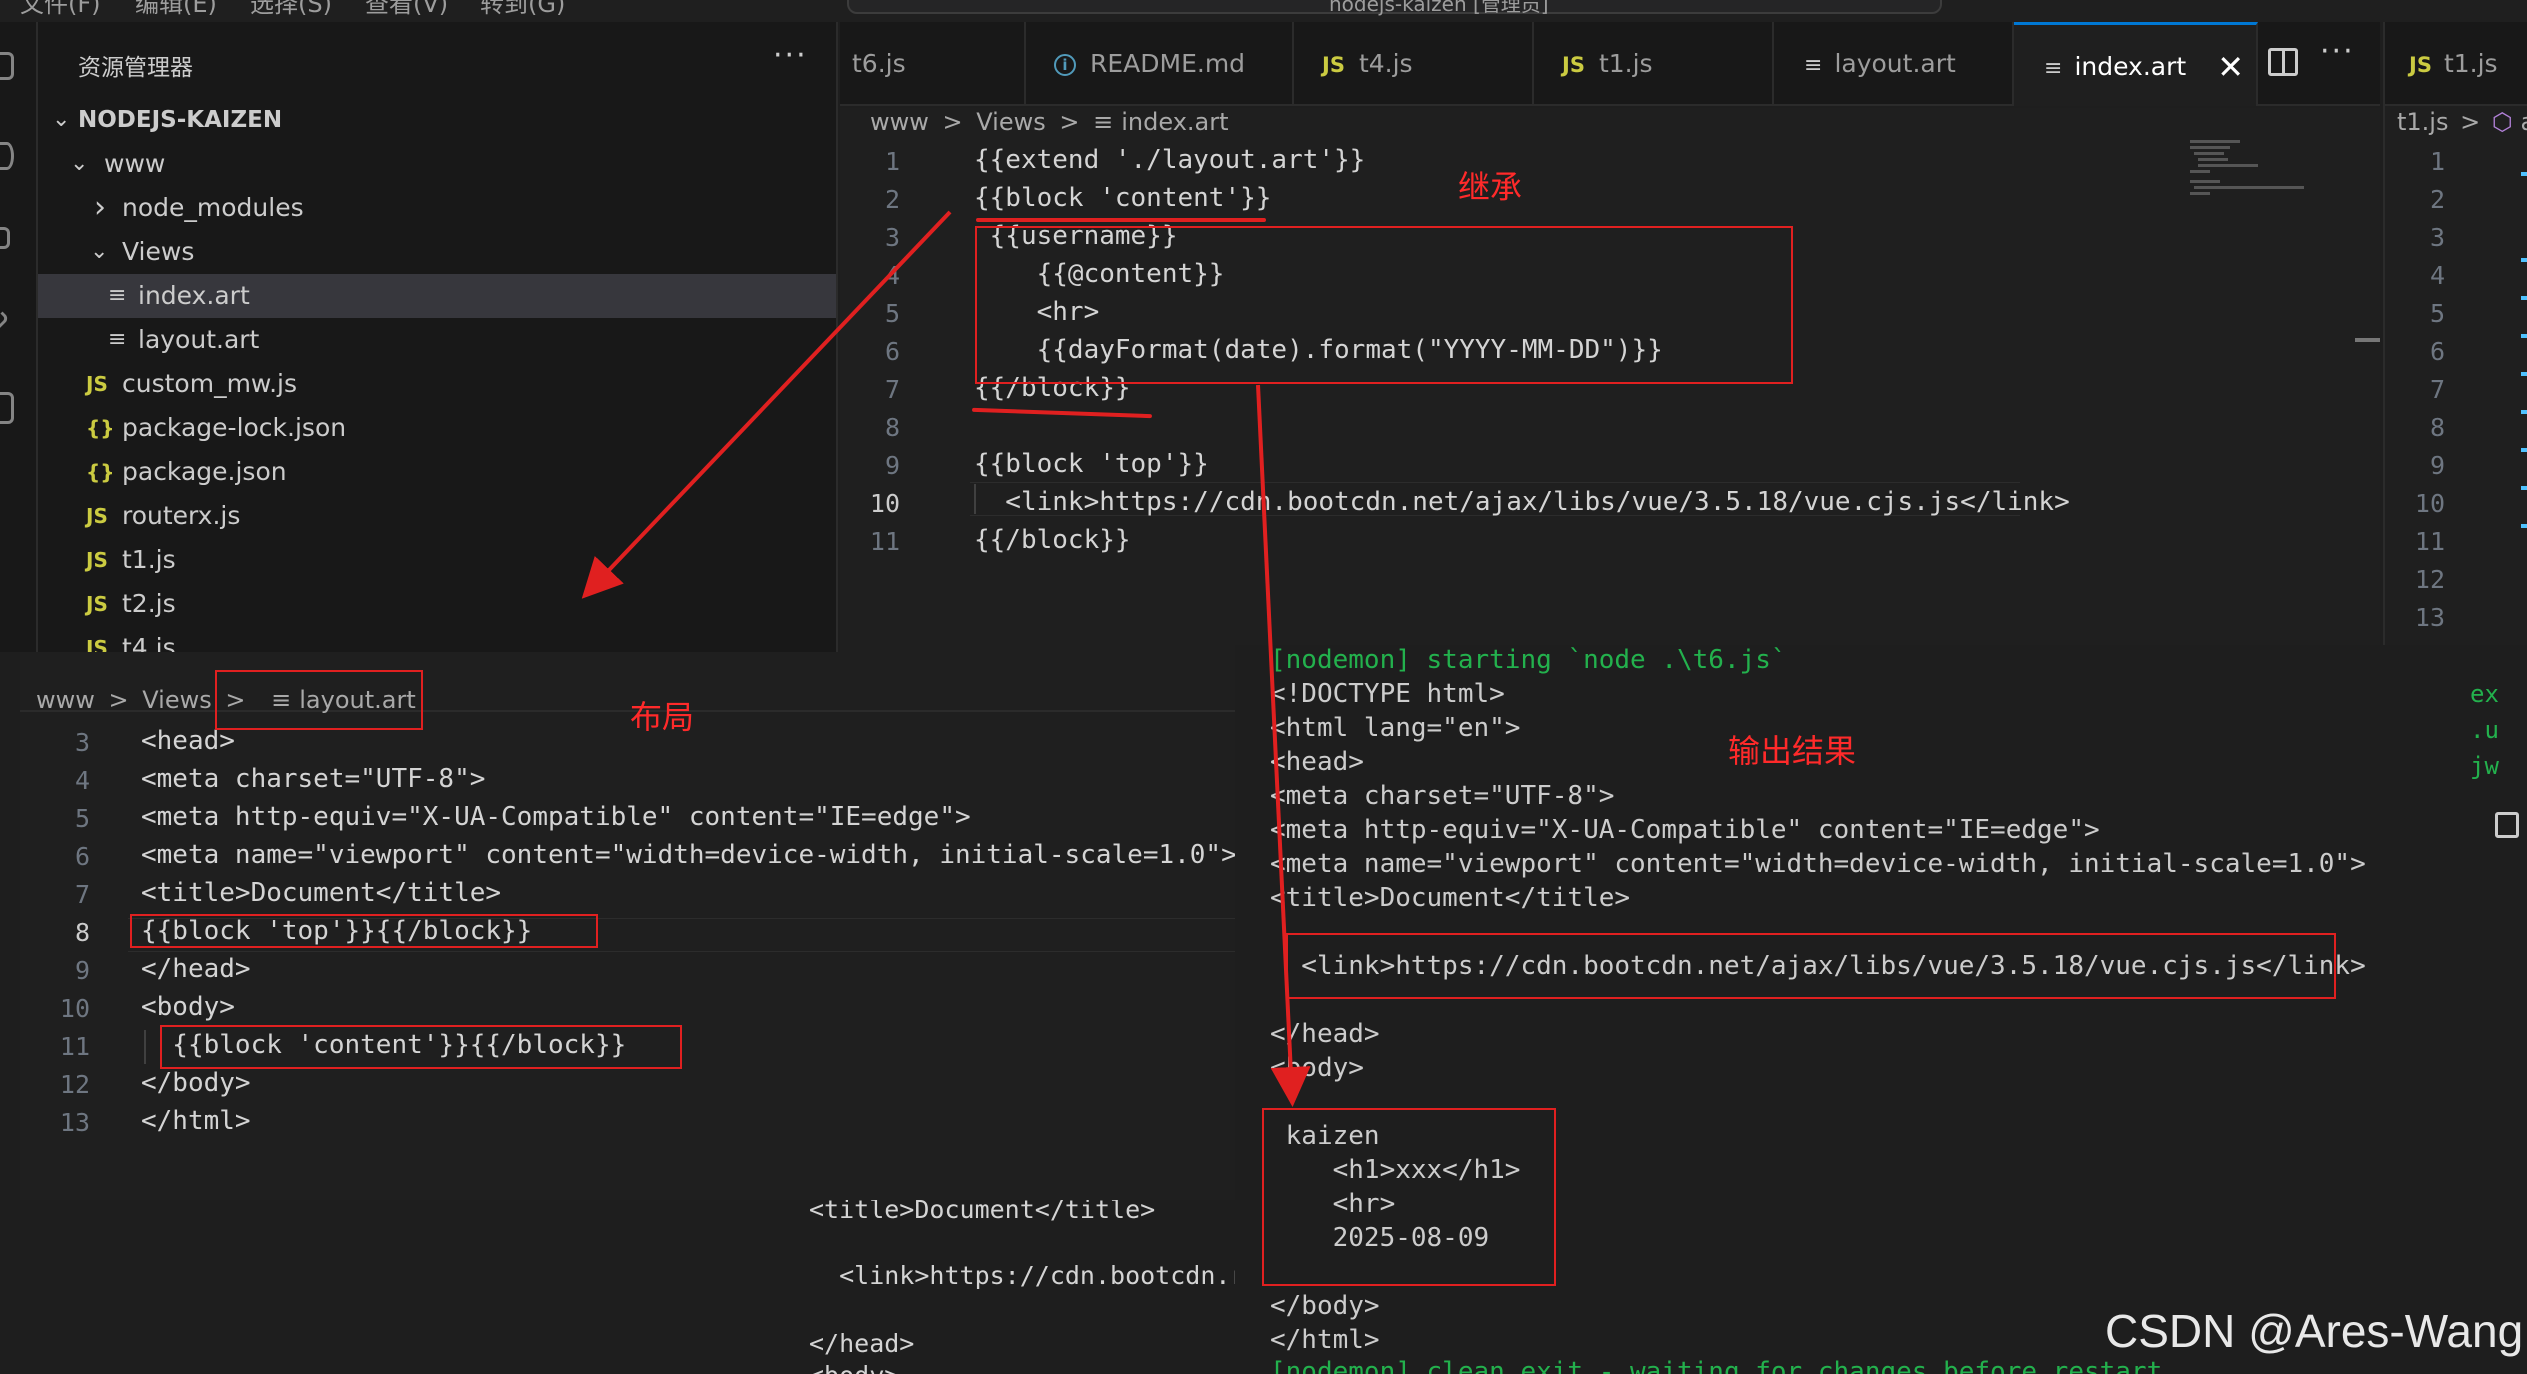 This screenshot has height=1374, width=2527. Describe the element at coordinates (2314, 1331) in the screenshot. I see `watermark: CSDN @Ares-Wang` at that location.